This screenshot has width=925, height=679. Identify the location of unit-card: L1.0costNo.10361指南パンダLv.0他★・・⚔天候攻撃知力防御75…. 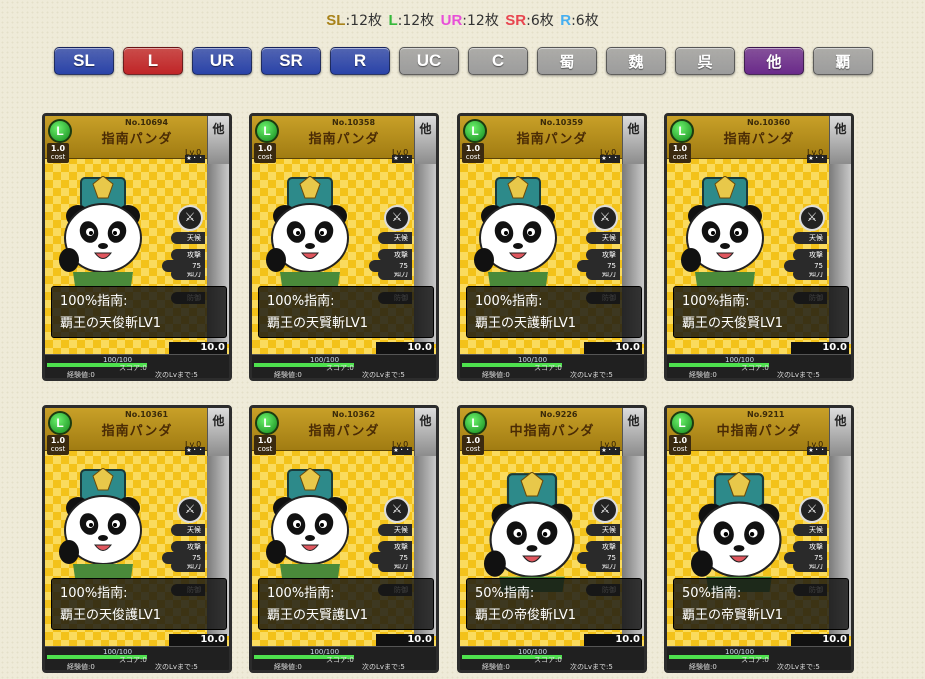
(137, 539).